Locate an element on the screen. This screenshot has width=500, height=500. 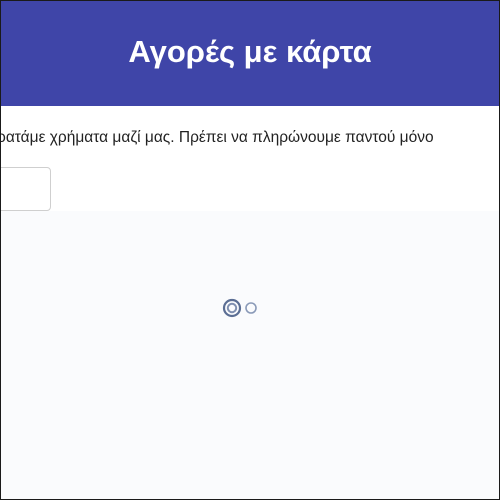
answer-input is located at coordinates (26, 189).